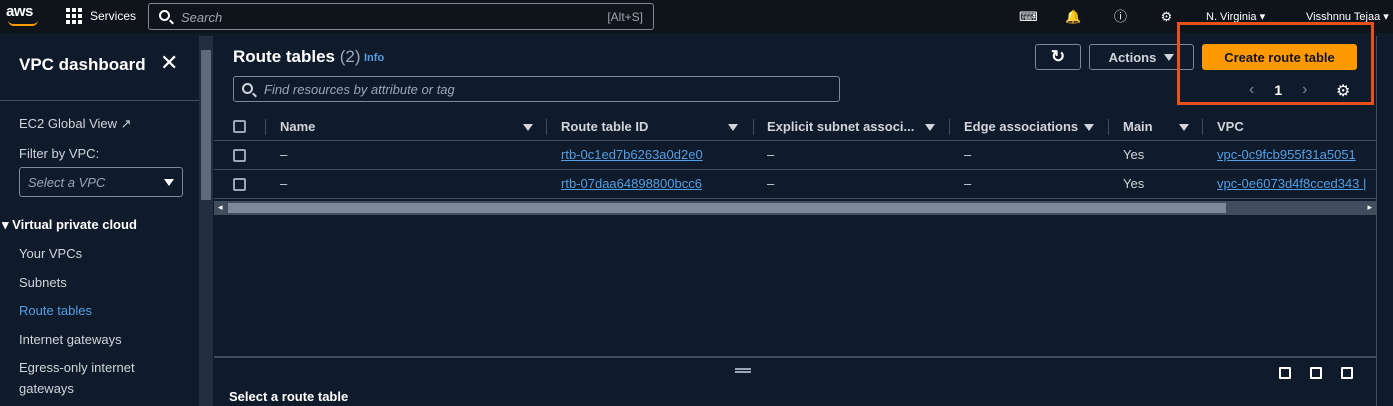 This screenshot has height=406, width=1393. Describe the element at coordinates (113, 16) in the screenshot. I see `services-label: Services` at that location.